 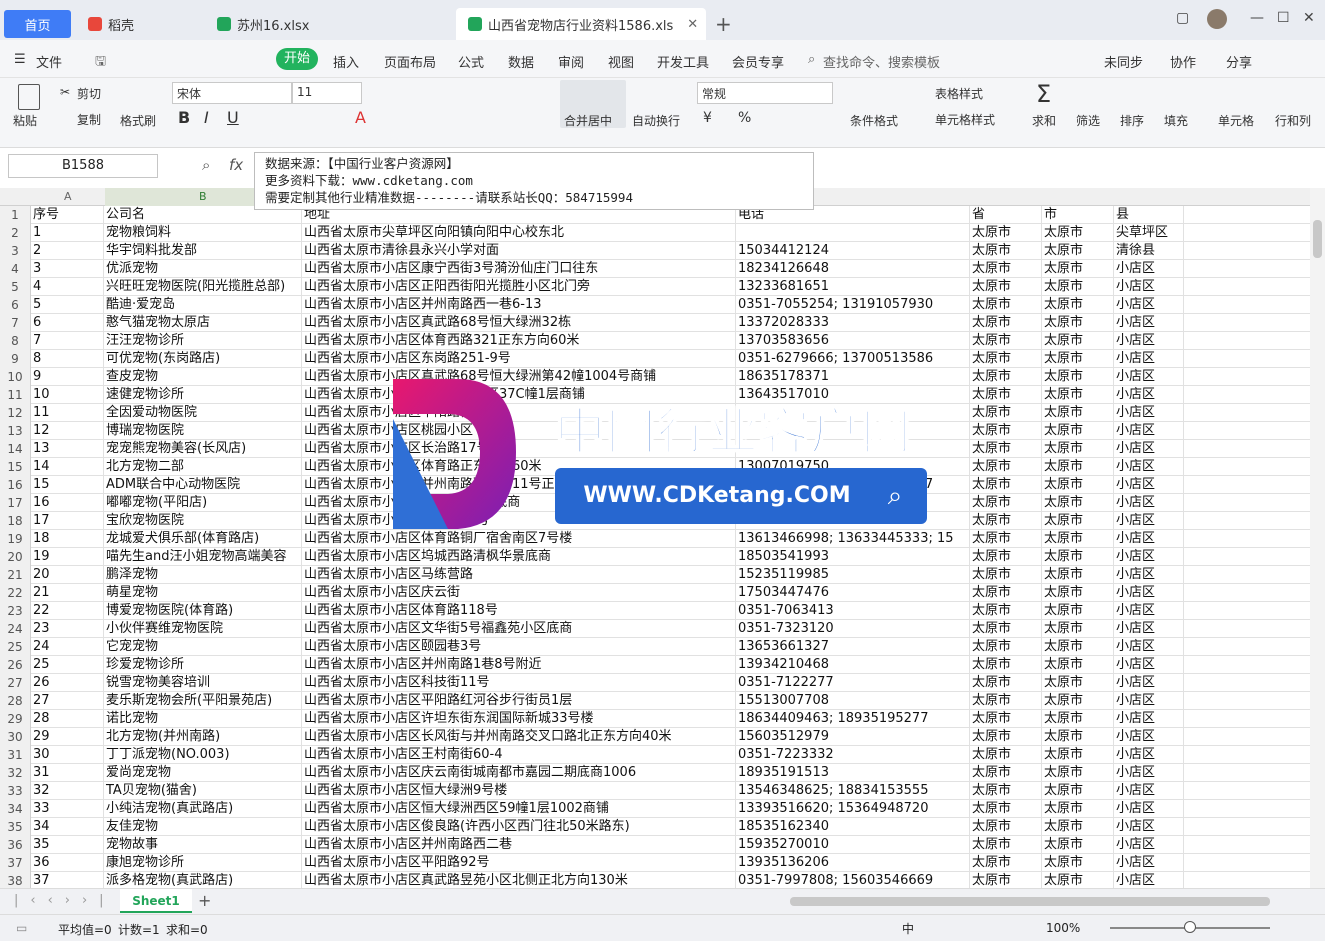 What do you see at coordinates (765, 93) in the screenshot?
I see `number-format-select: 常规` at bounding box center [765, 93].